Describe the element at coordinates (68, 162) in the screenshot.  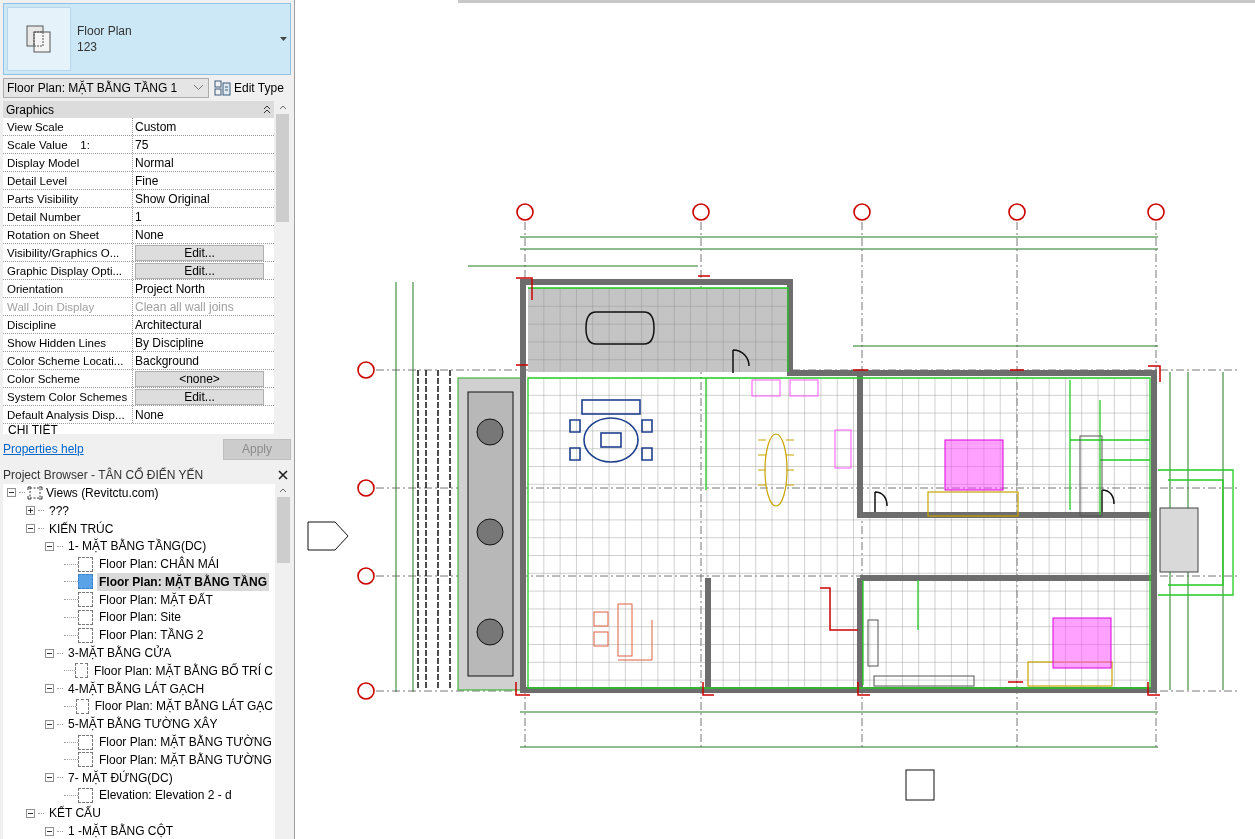
I see `property-name: Display Model` at that location.